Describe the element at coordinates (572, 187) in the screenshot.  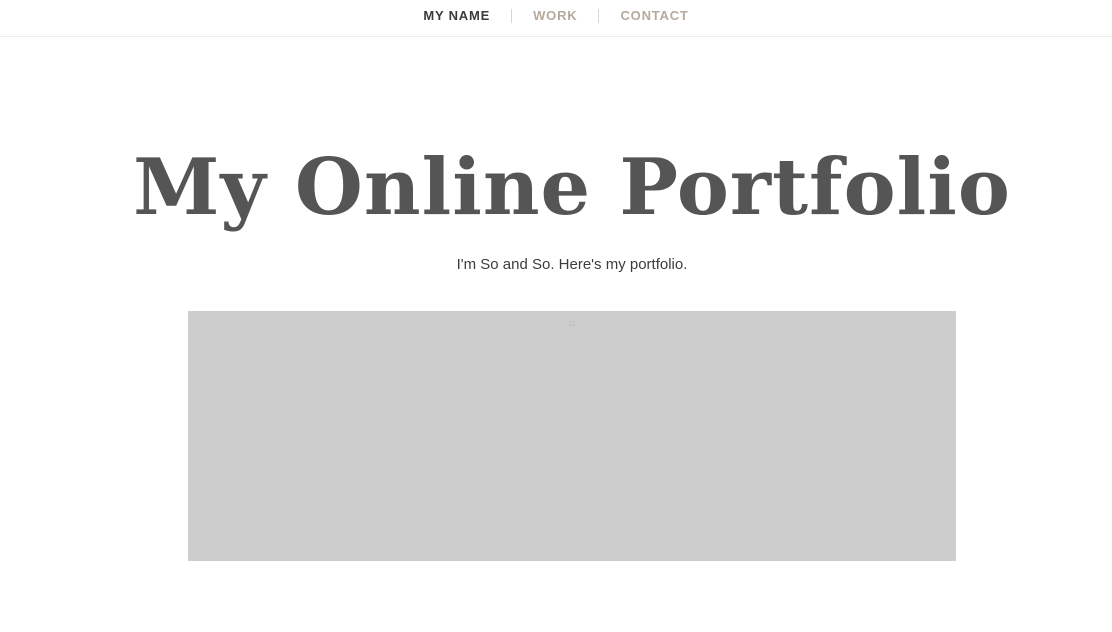
I see `page-title: My Online Portfolio` at that location.